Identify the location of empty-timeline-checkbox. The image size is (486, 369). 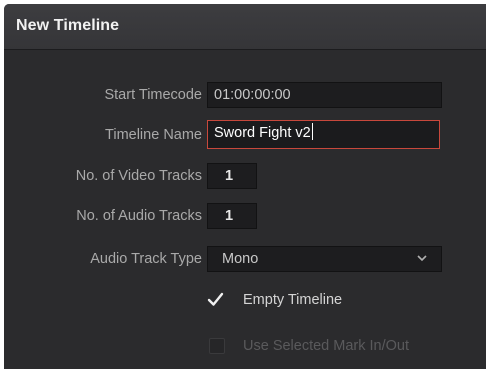
(215, 299).